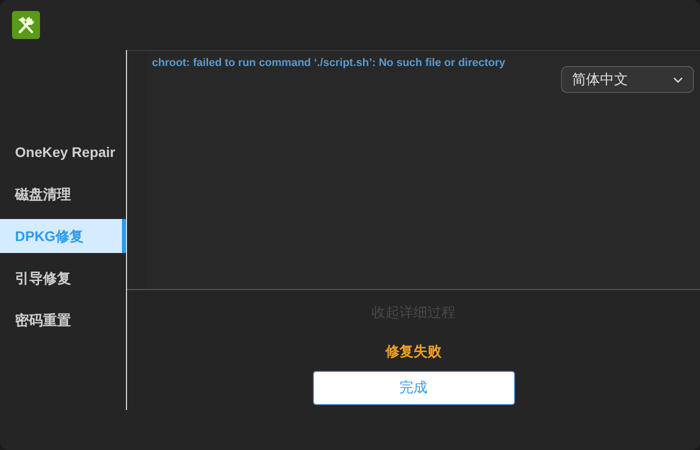 This screenshot has width=700, height=450. What do you see at coordinates (627, 79) in the screenshot?
I see `language-dropdown: 简体中文` at bounding box center [627, 79].